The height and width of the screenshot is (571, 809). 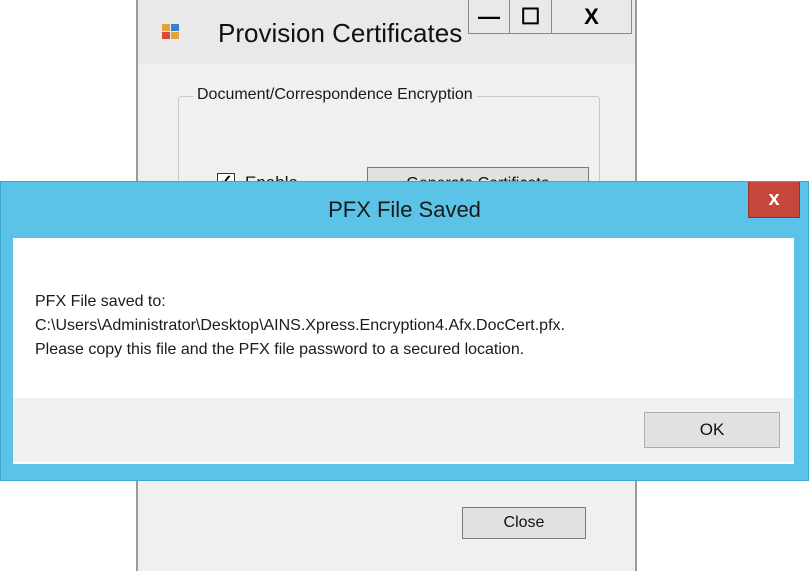 I want to click on ok-button: OK, so click(x=712, y=430).